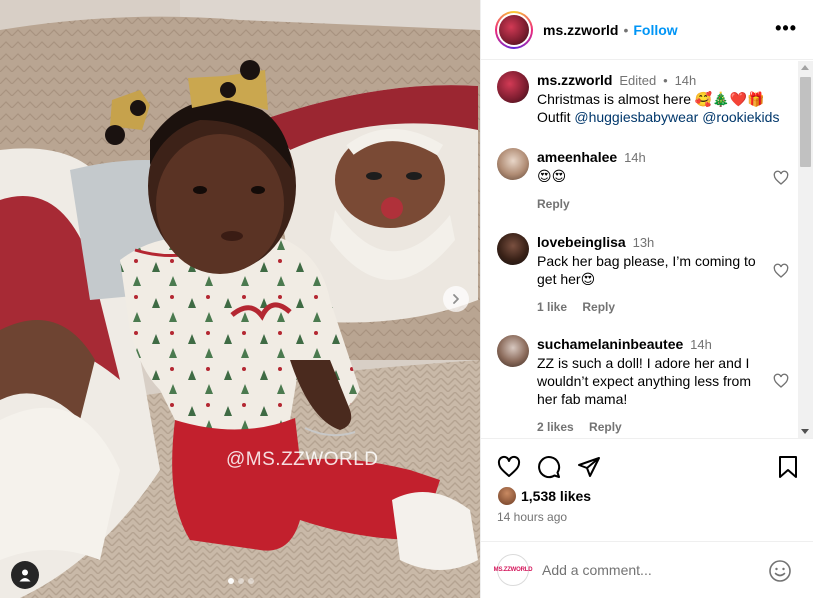  Describe the element at coordinates (507, 496) in the screenshot. I see `liker-avatar` at that location.